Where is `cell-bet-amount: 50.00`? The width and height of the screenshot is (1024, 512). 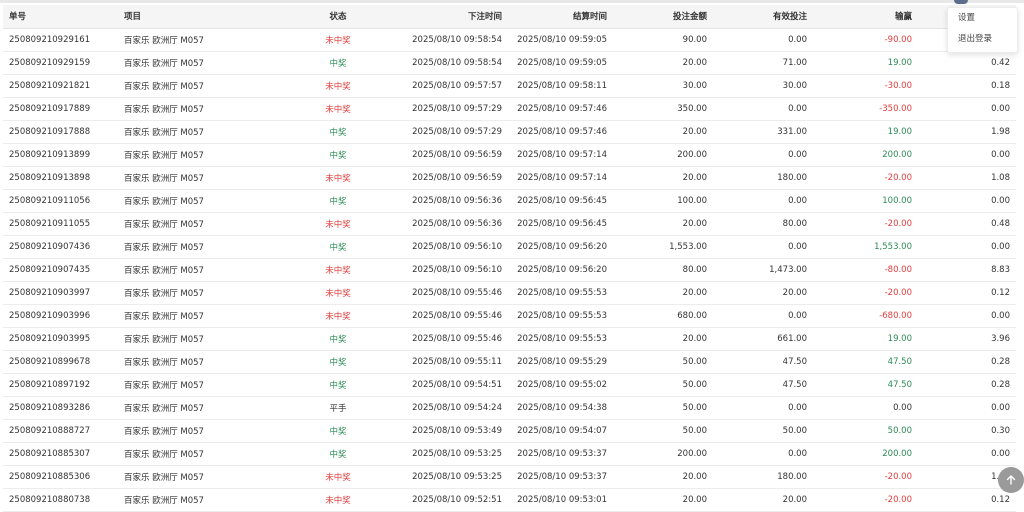 cell-bet-amount: 50.00 is located at coordinates (663, 362).